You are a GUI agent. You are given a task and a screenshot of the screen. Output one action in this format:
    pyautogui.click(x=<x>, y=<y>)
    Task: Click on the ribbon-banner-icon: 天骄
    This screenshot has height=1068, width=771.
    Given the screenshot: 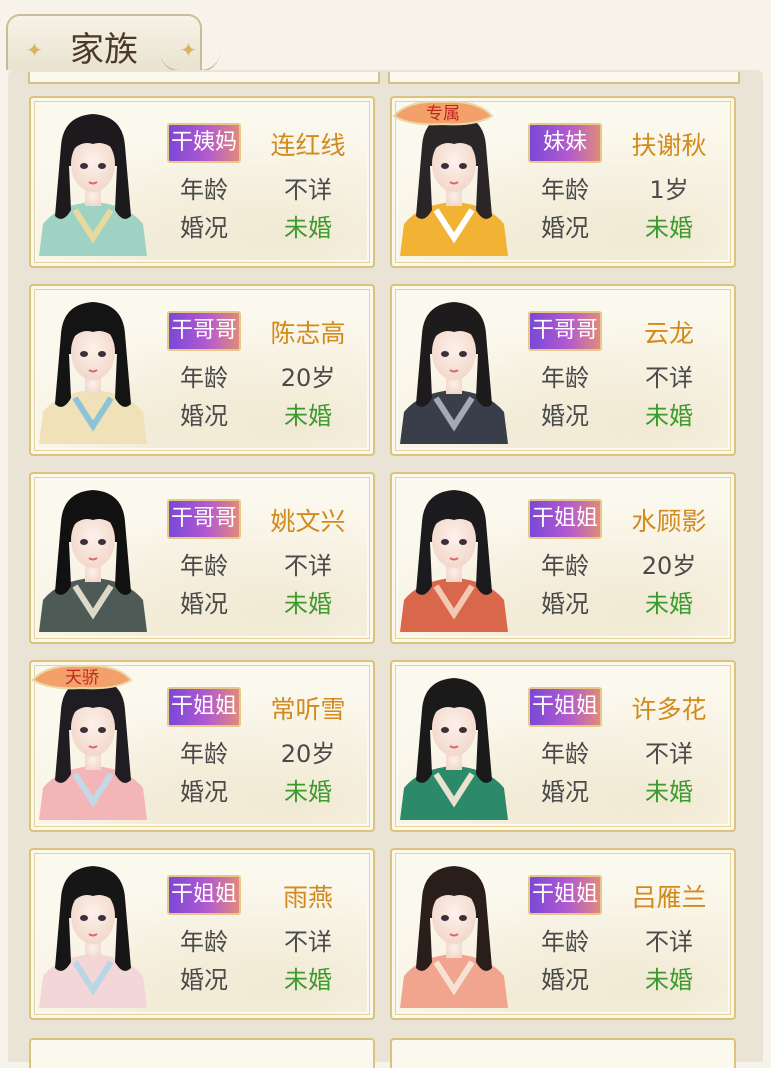 What is the action you would take?
    pyautogui.click(x=82, y=677)
    